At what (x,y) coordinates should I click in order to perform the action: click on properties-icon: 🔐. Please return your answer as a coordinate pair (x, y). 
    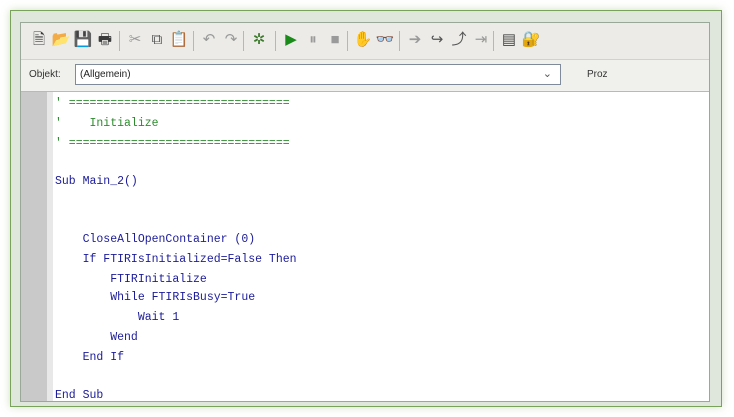
    Looking at the image, I should click on (531, 40).